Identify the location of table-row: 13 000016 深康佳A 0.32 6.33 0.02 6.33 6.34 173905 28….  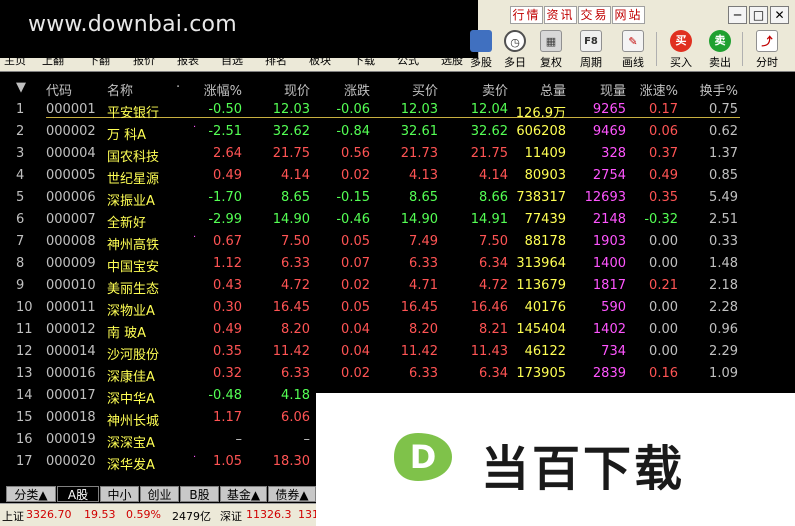
(397, 374).